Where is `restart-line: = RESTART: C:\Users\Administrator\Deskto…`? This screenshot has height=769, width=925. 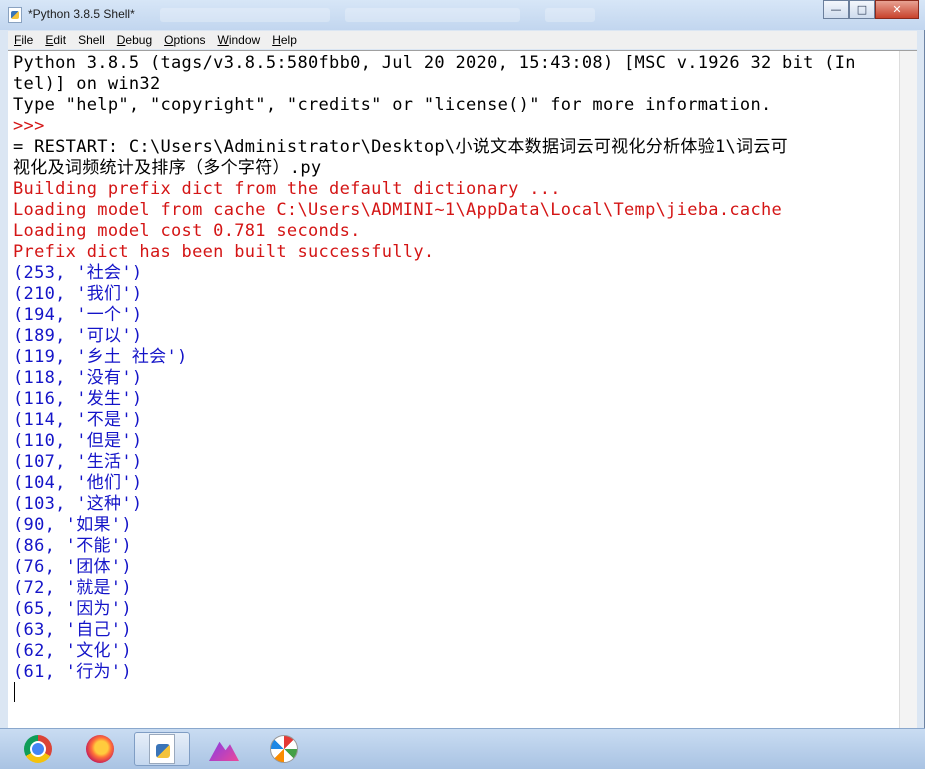 restart-line: = RESTART: C:\Users\Administrator\Deskto… is located at coordinates (400, 147).